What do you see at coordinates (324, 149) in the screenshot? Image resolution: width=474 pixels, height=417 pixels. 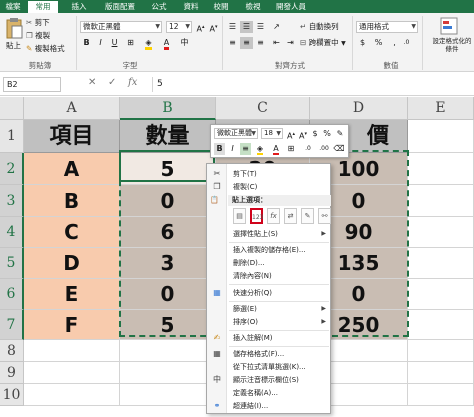 I see `mini-decrease-decimal-button: .00` at bounding box center [324, 149].